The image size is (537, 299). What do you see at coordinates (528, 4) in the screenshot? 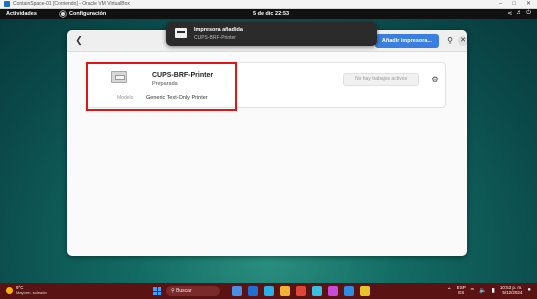
I see `close-window-button: ✕` at bounding box center [528, 4].